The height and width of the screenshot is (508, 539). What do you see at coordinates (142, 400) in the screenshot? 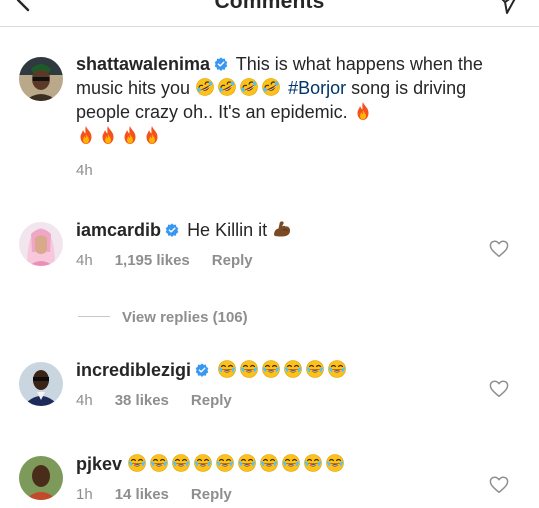
I see `comment-likes: 38 likes` at bounding box center [142, 400].